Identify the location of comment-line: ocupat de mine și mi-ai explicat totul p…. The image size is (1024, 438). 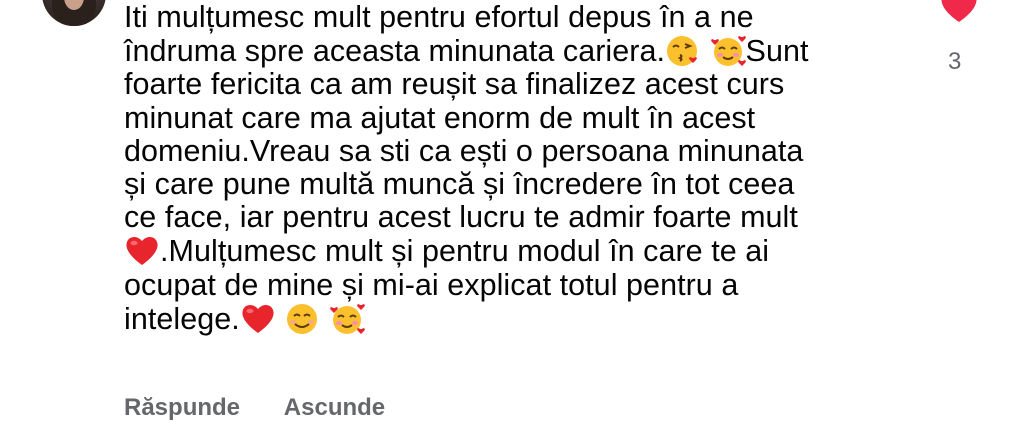
(431, 284).